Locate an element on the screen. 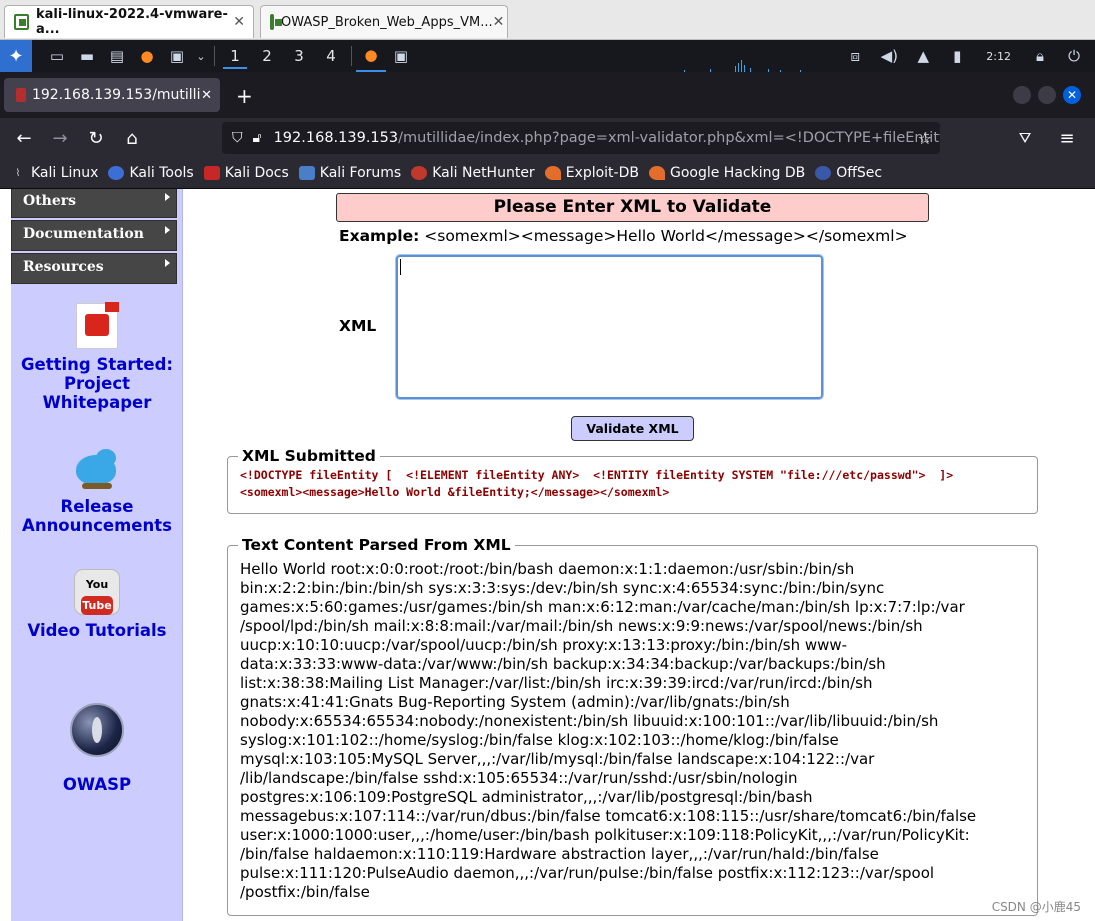 This screenshot has height=921, width=1095. workspace-4: 4 is located at coordinates (331, 56).